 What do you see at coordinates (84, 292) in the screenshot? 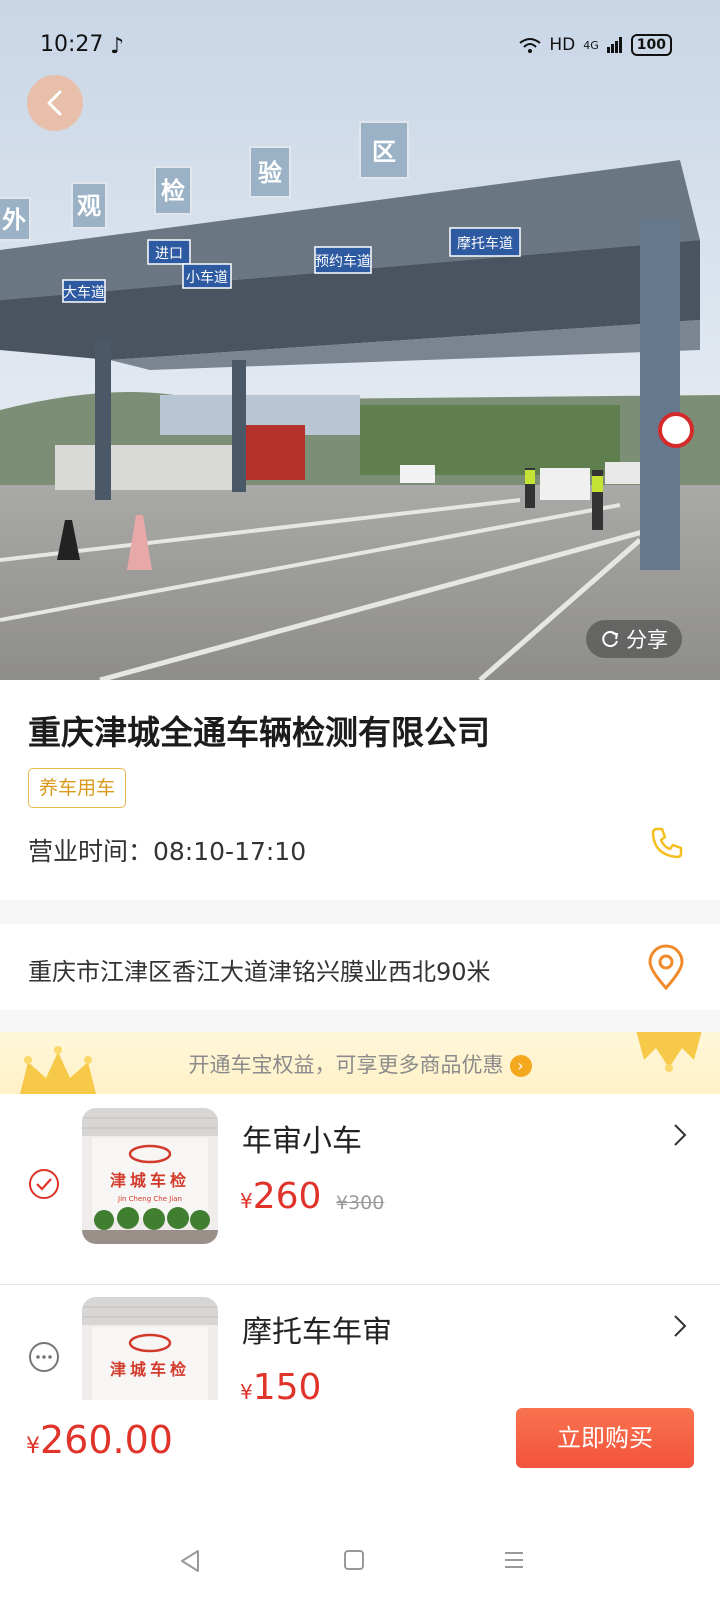
I see `lane-sign-1: 大车道` at bounding box center [84, 292].